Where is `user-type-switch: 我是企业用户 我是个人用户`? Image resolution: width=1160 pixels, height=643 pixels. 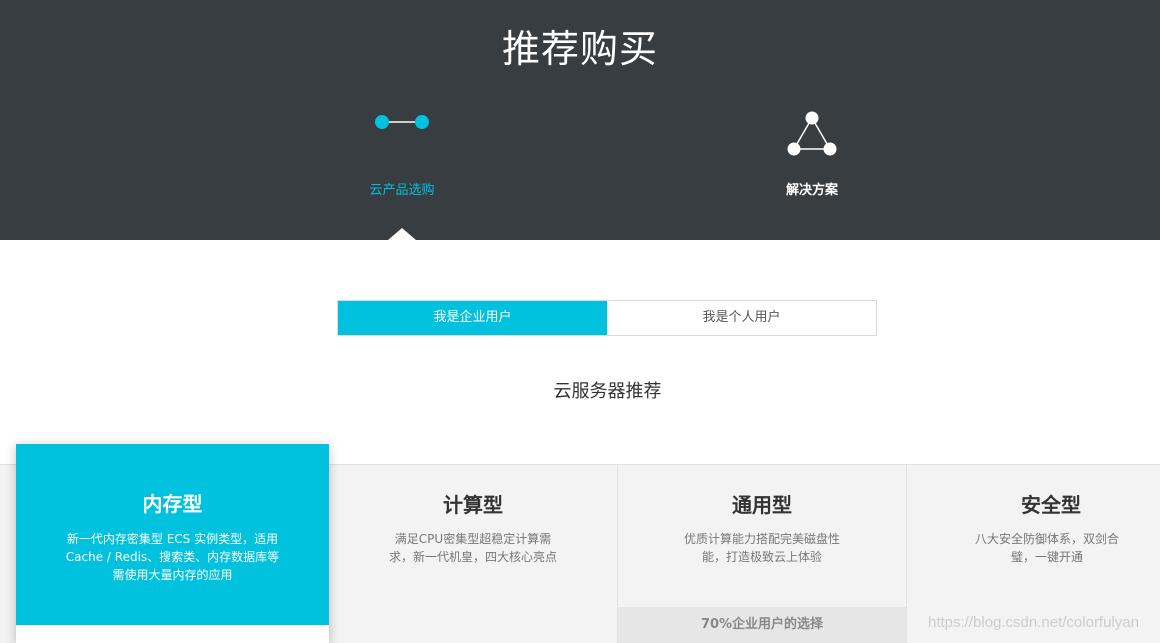
user-type-switch: 我是企业用户 我是个人用户 is located at coordinates (607, 318).